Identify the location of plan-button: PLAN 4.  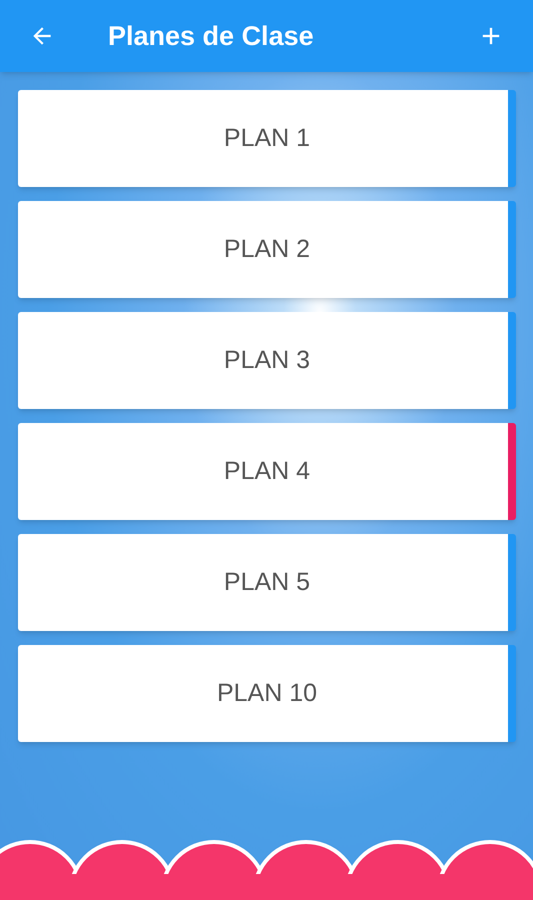
(267, 471).